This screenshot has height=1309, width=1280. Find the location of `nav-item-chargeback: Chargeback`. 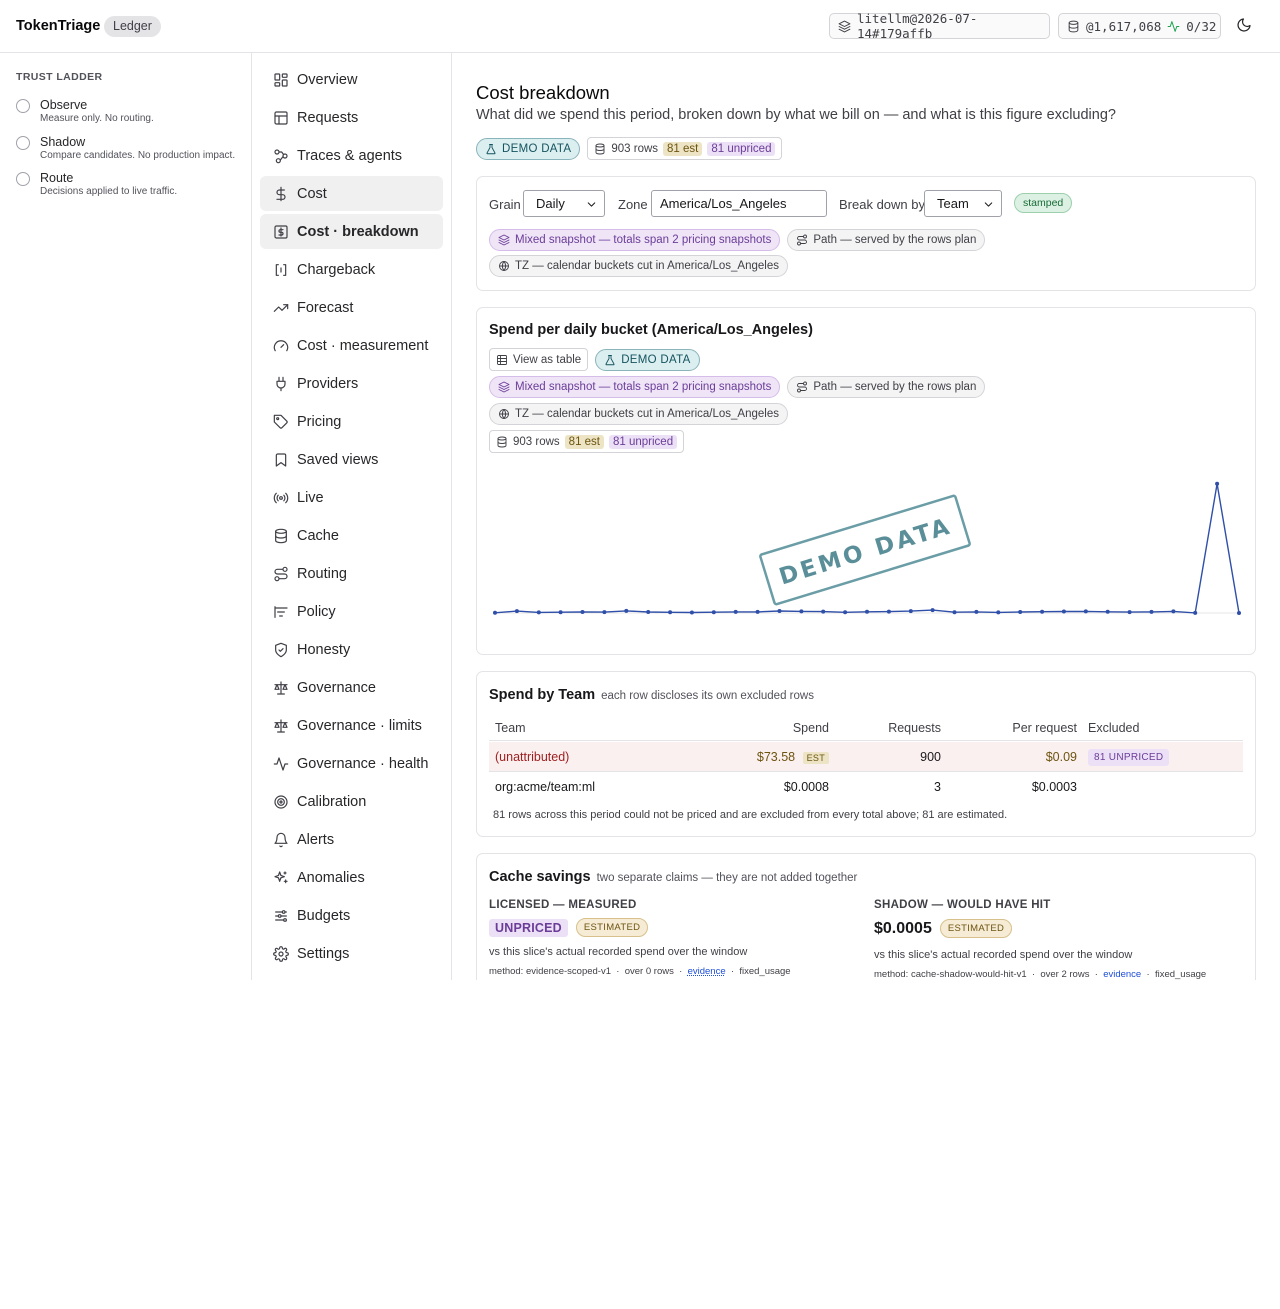

nav-item-chargeback: Chargeback is located at coordinates (351, 269).